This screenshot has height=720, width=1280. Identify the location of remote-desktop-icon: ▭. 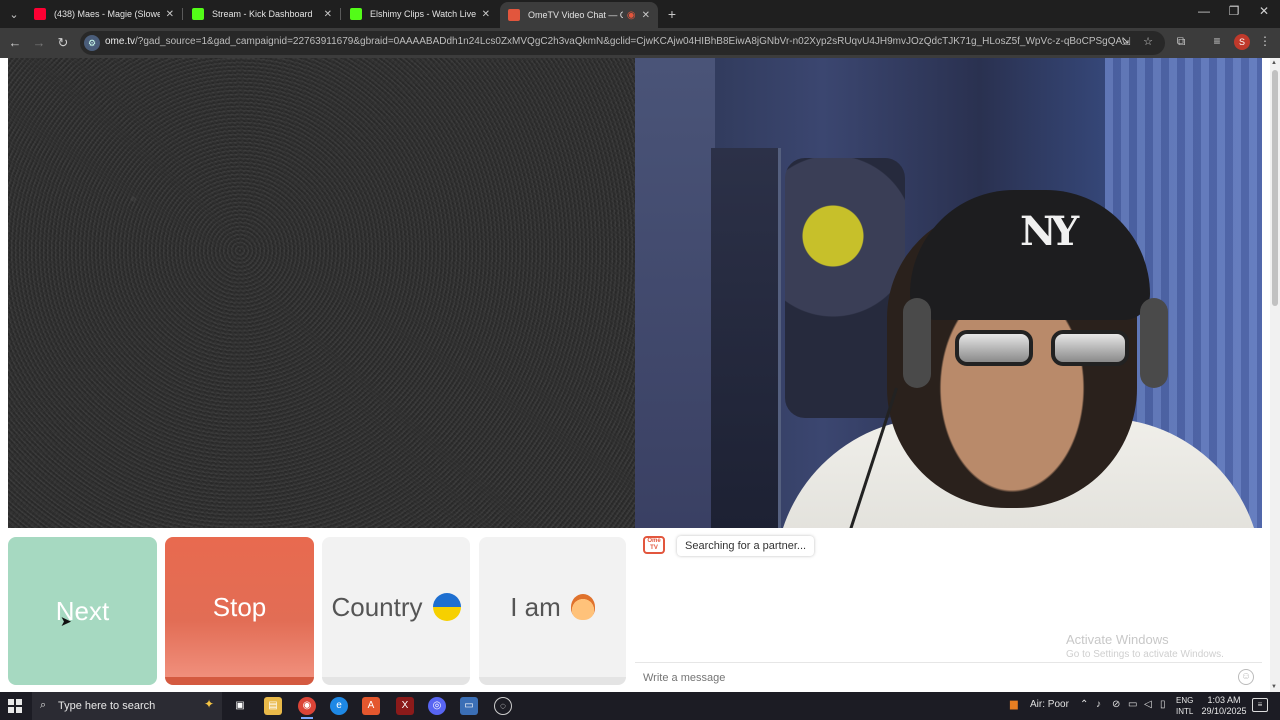
(469, 706).